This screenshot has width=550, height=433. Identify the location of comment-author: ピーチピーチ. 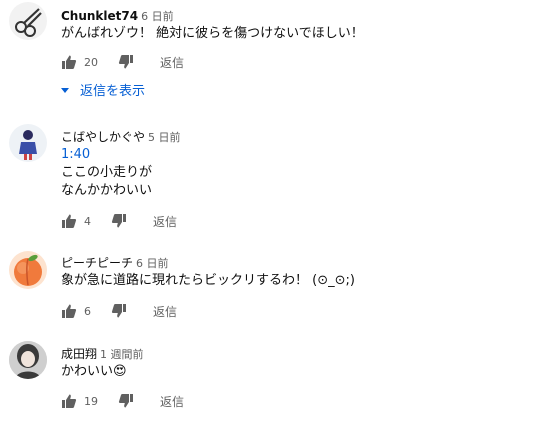
(97, 263).